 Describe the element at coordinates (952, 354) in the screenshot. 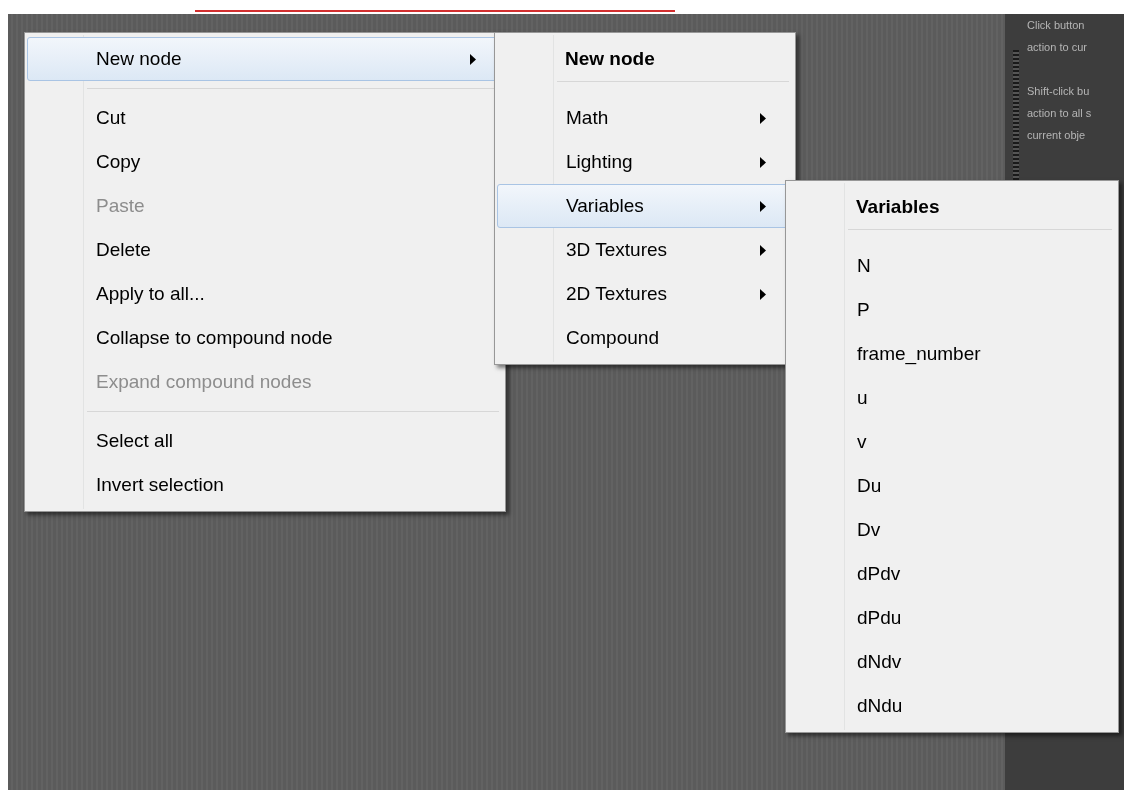

I see `menu-item: frame_number` at that location.